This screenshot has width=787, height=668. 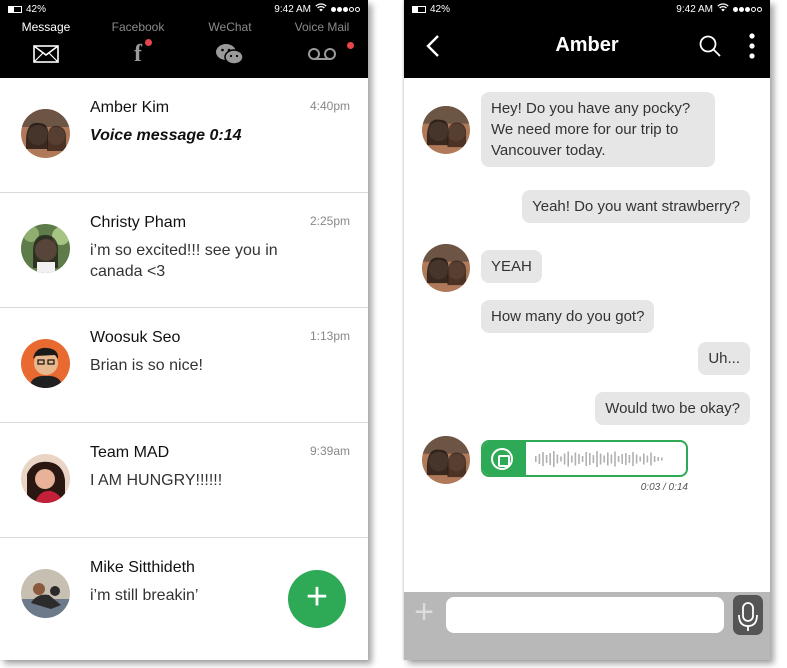 What do you see at coordinates (587, 39) in the screenshot?
I see `chat-header: 42% 9:42 AM Amber` at bounding box center [587, 39].